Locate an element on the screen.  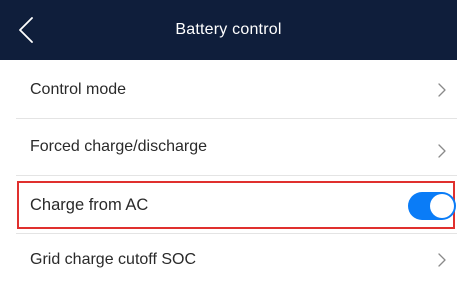
toggle-knob is located at coordinates (442, 206).